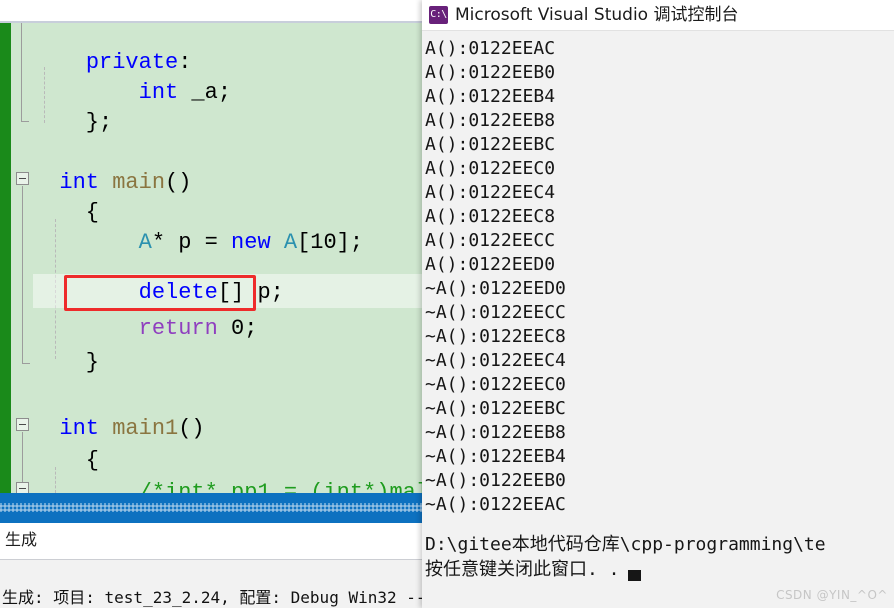 The image size is (894, 608). What do you see at coordinates (438, 15) in the screenshot?
I see `console-app-icon: C:\` at bounding box center [438, 15].